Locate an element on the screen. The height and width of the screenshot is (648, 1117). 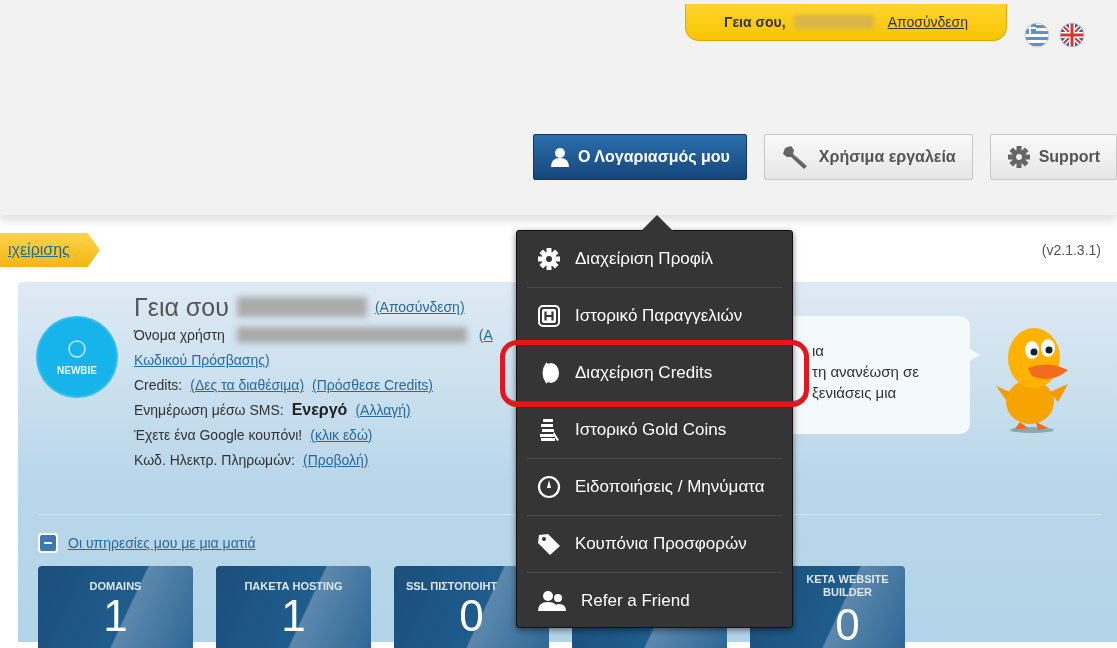
bubble-text: τη ανανέωση σε is located at coordinates (866, 372).